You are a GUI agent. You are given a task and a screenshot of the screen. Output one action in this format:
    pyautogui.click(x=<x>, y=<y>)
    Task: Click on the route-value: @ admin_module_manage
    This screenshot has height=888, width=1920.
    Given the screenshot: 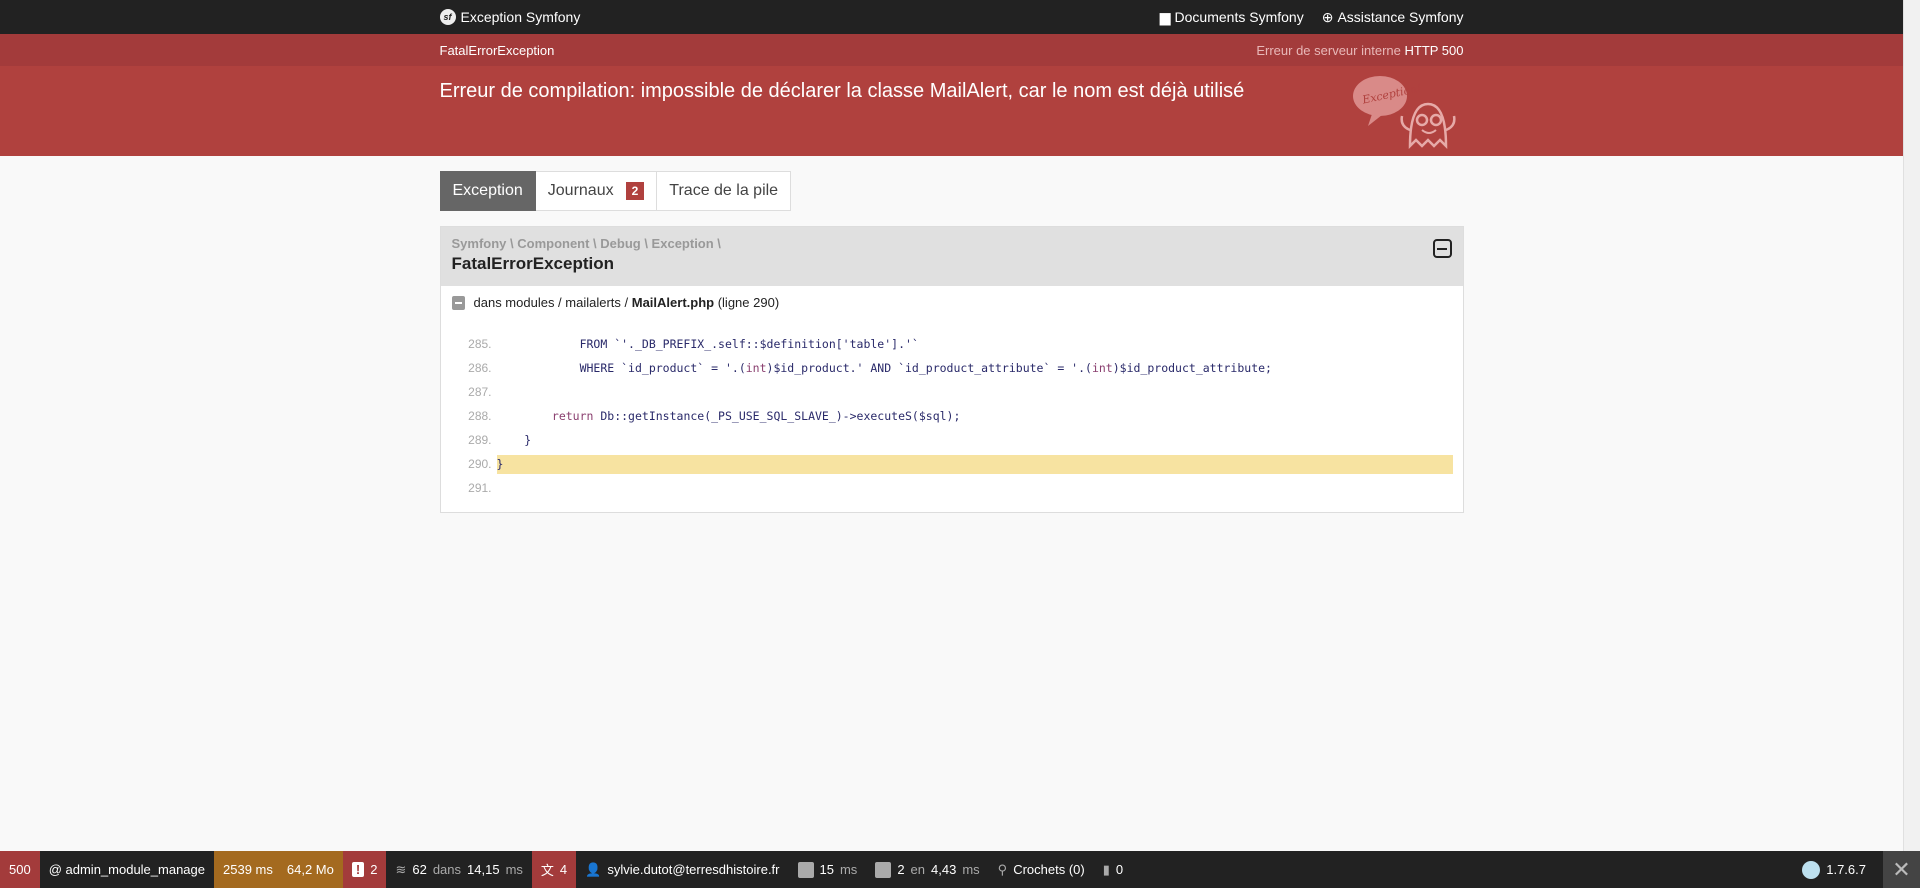 What is the action you would take?
    pyautogui.click(x=126, y=869)
    